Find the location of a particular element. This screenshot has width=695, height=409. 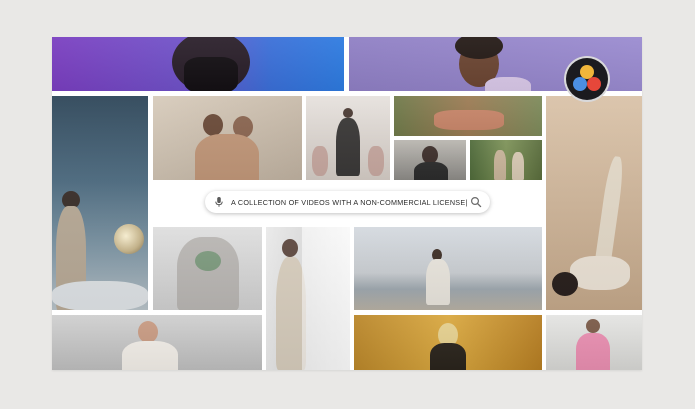

cloud is located at coordinates (100, 295).